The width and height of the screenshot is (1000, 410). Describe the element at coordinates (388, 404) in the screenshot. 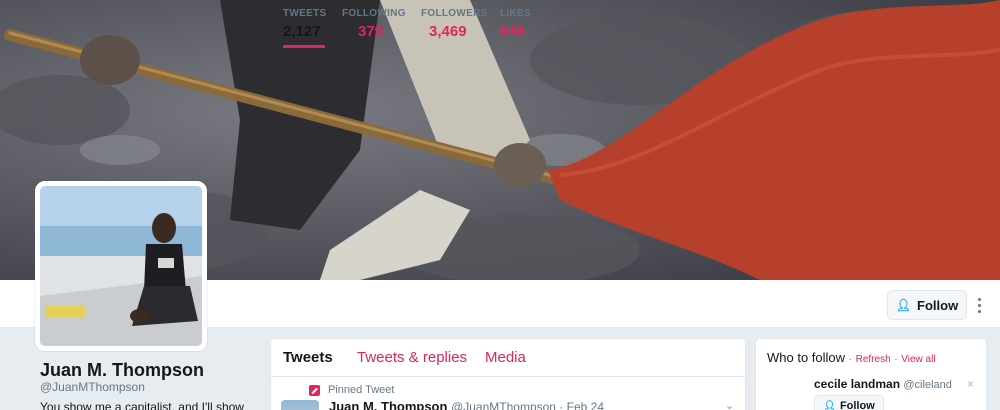

I see `tweet-author-name: Juan M. Thompson` at that location.